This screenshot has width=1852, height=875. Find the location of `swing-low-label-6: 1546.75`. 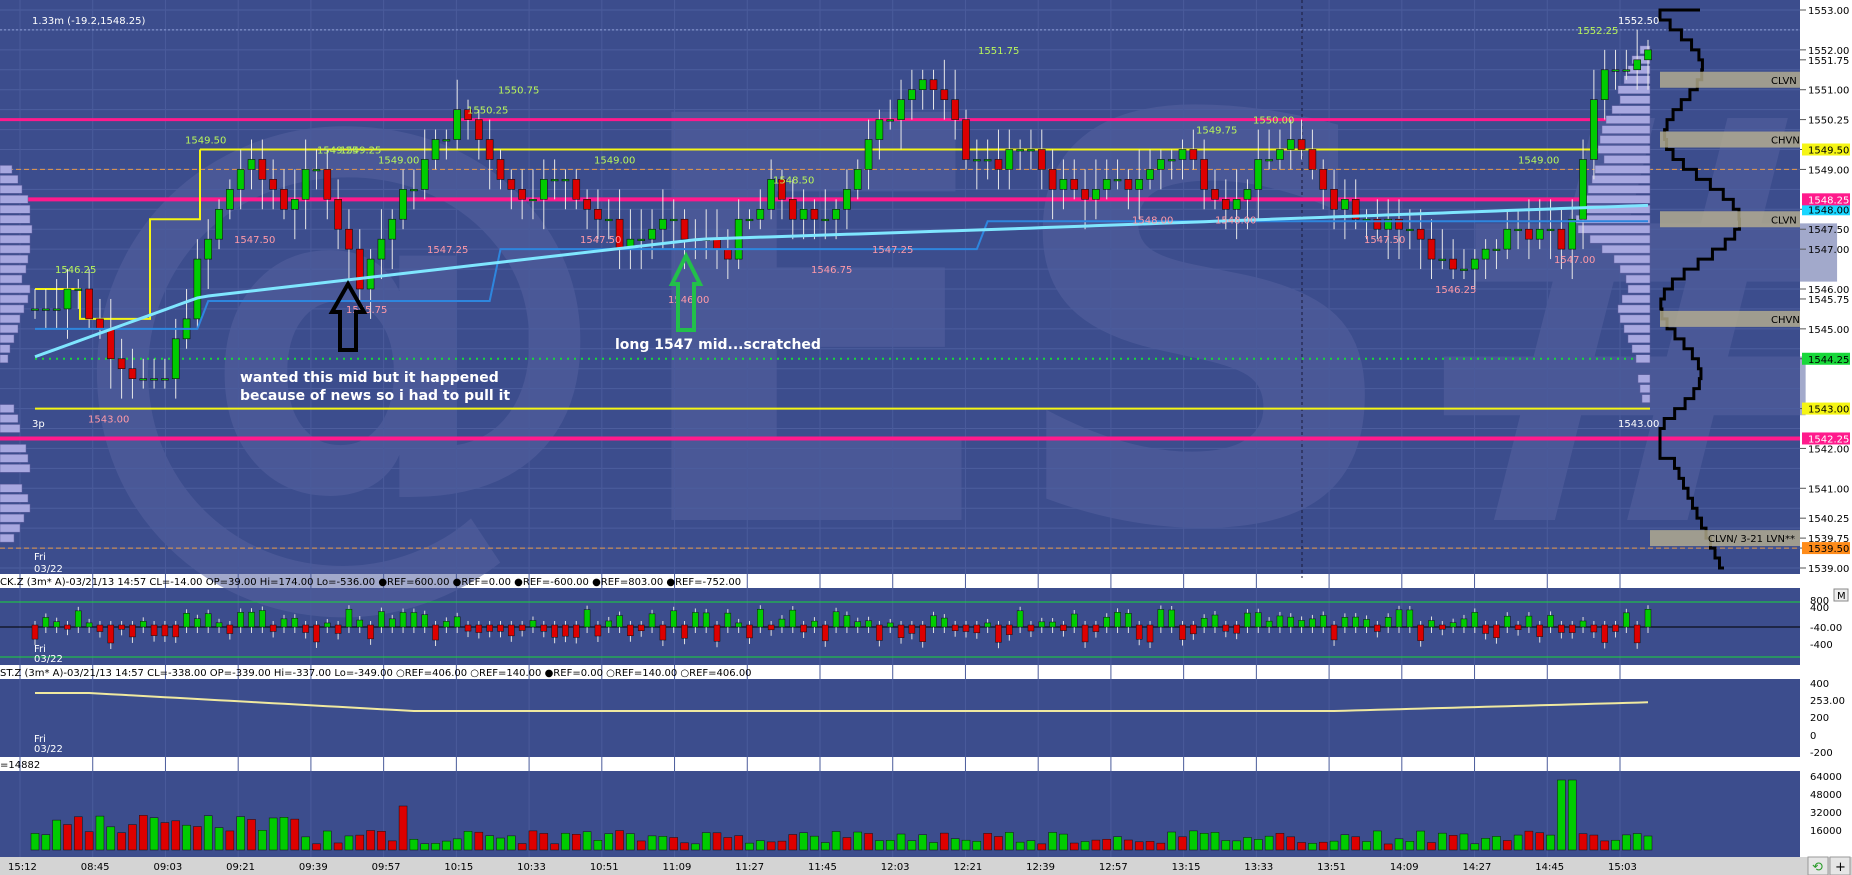

swing-low-label-6: 1546.75 is located at coordinates (831, 270).